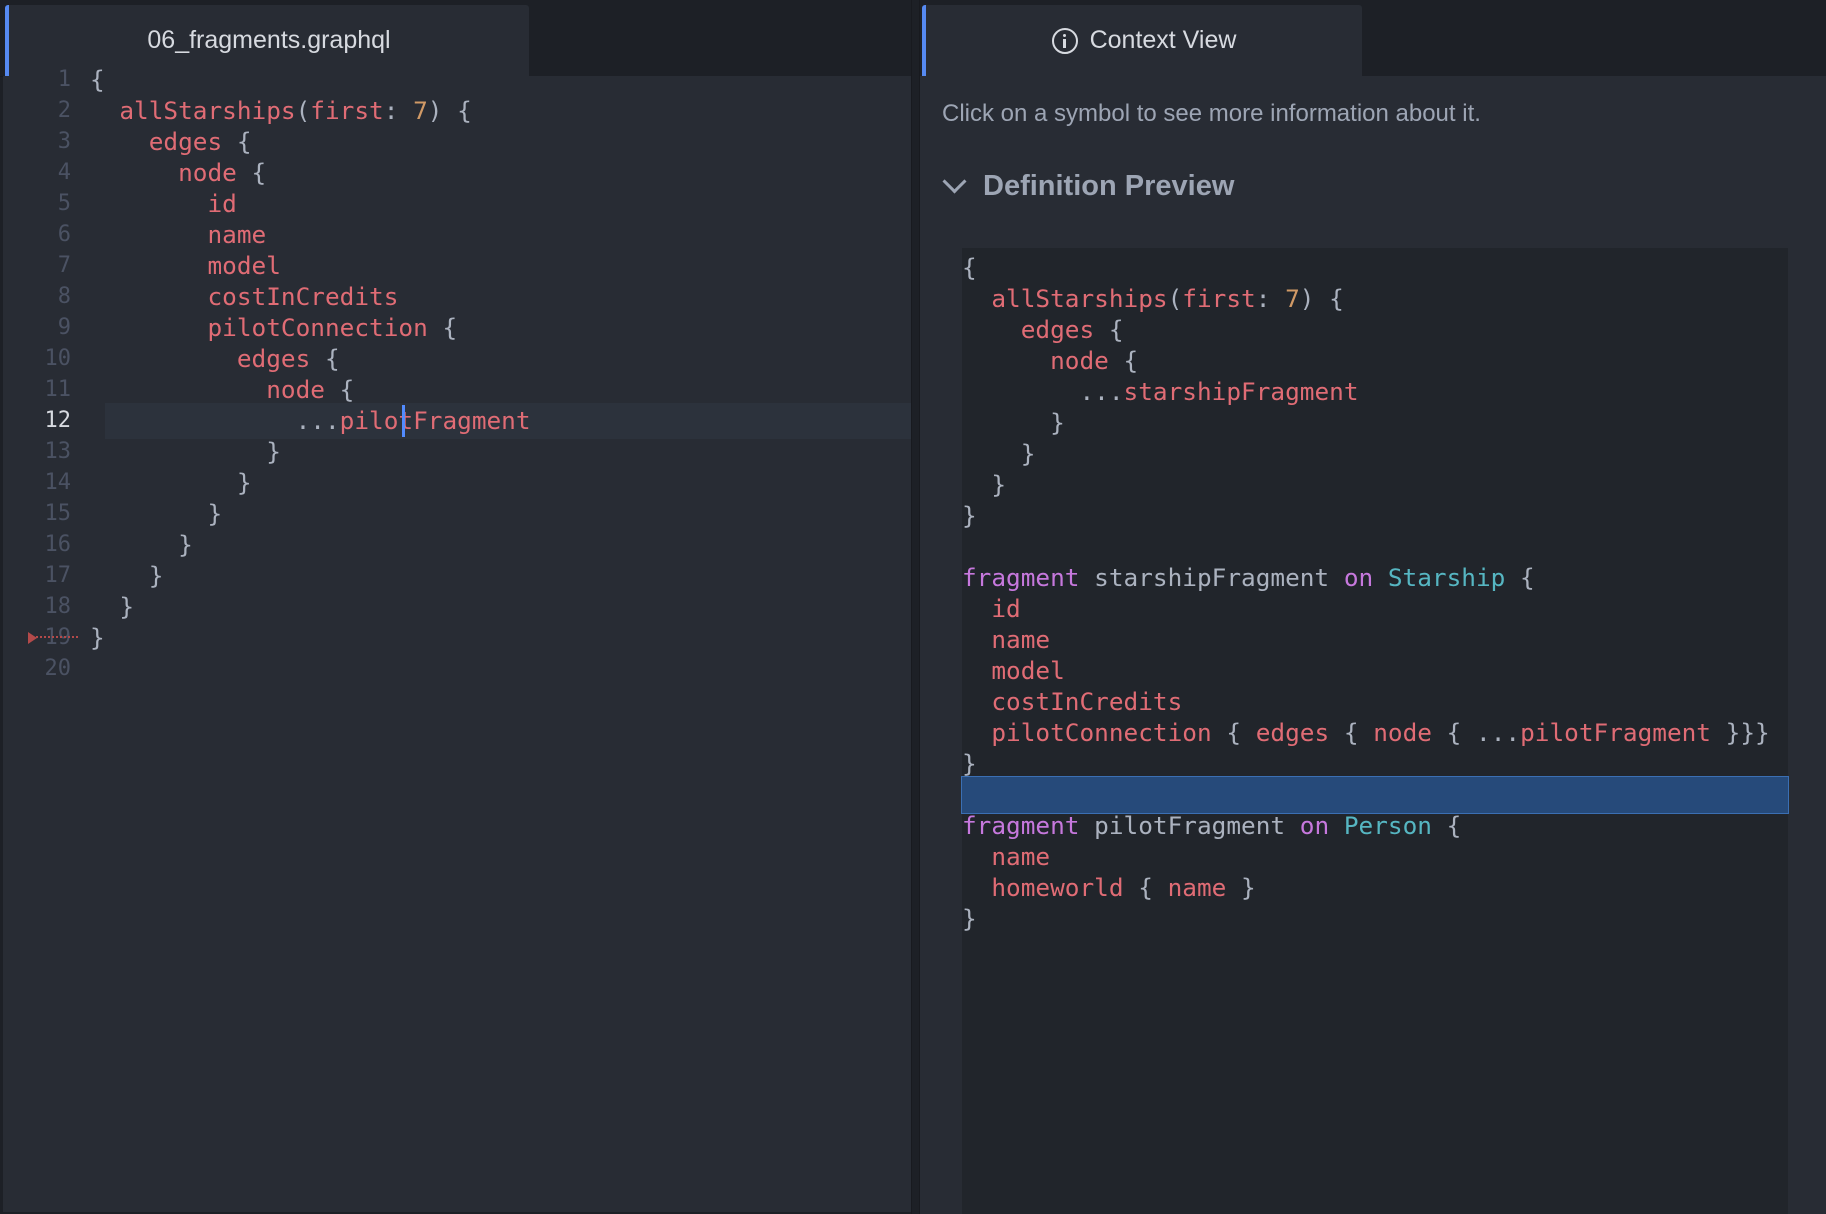 The height and width of the screenshot is (1214, 1826). What do you see at coordinates (1088, 186) in the screenshot?
I see `definition-preview-toggle: Definition Preview` at bounding box center [1088, 186].